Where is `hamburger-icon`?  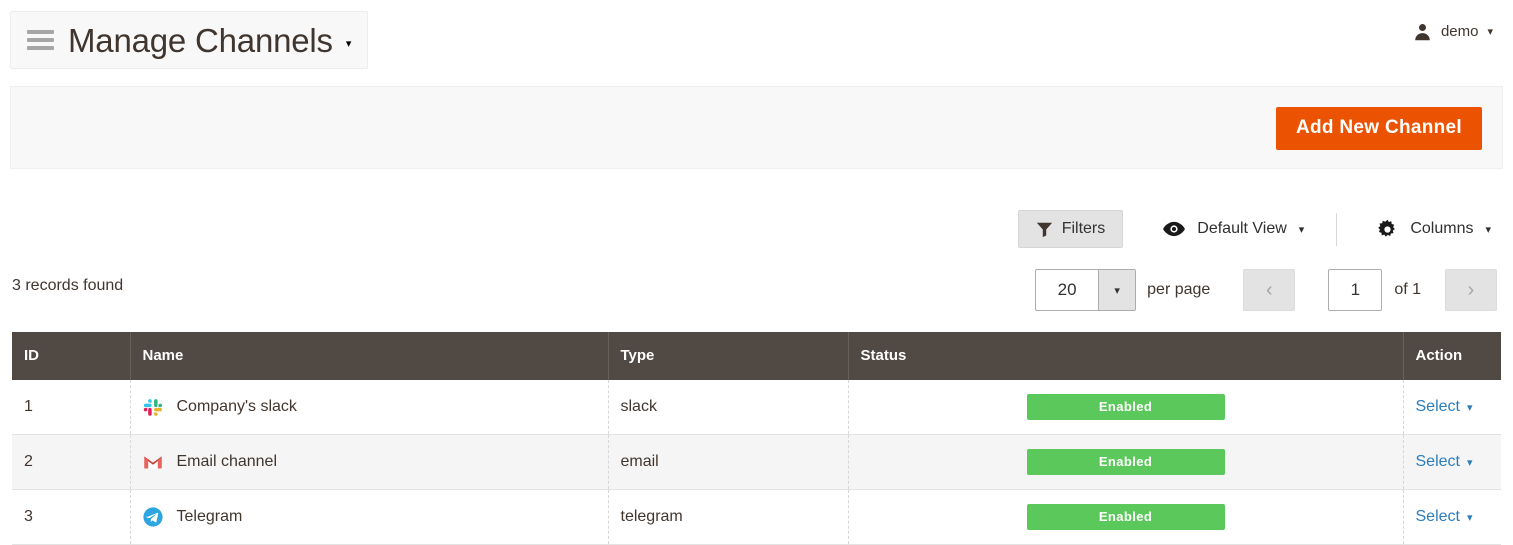 hamburger-icon is located at coordinates (40, 40).